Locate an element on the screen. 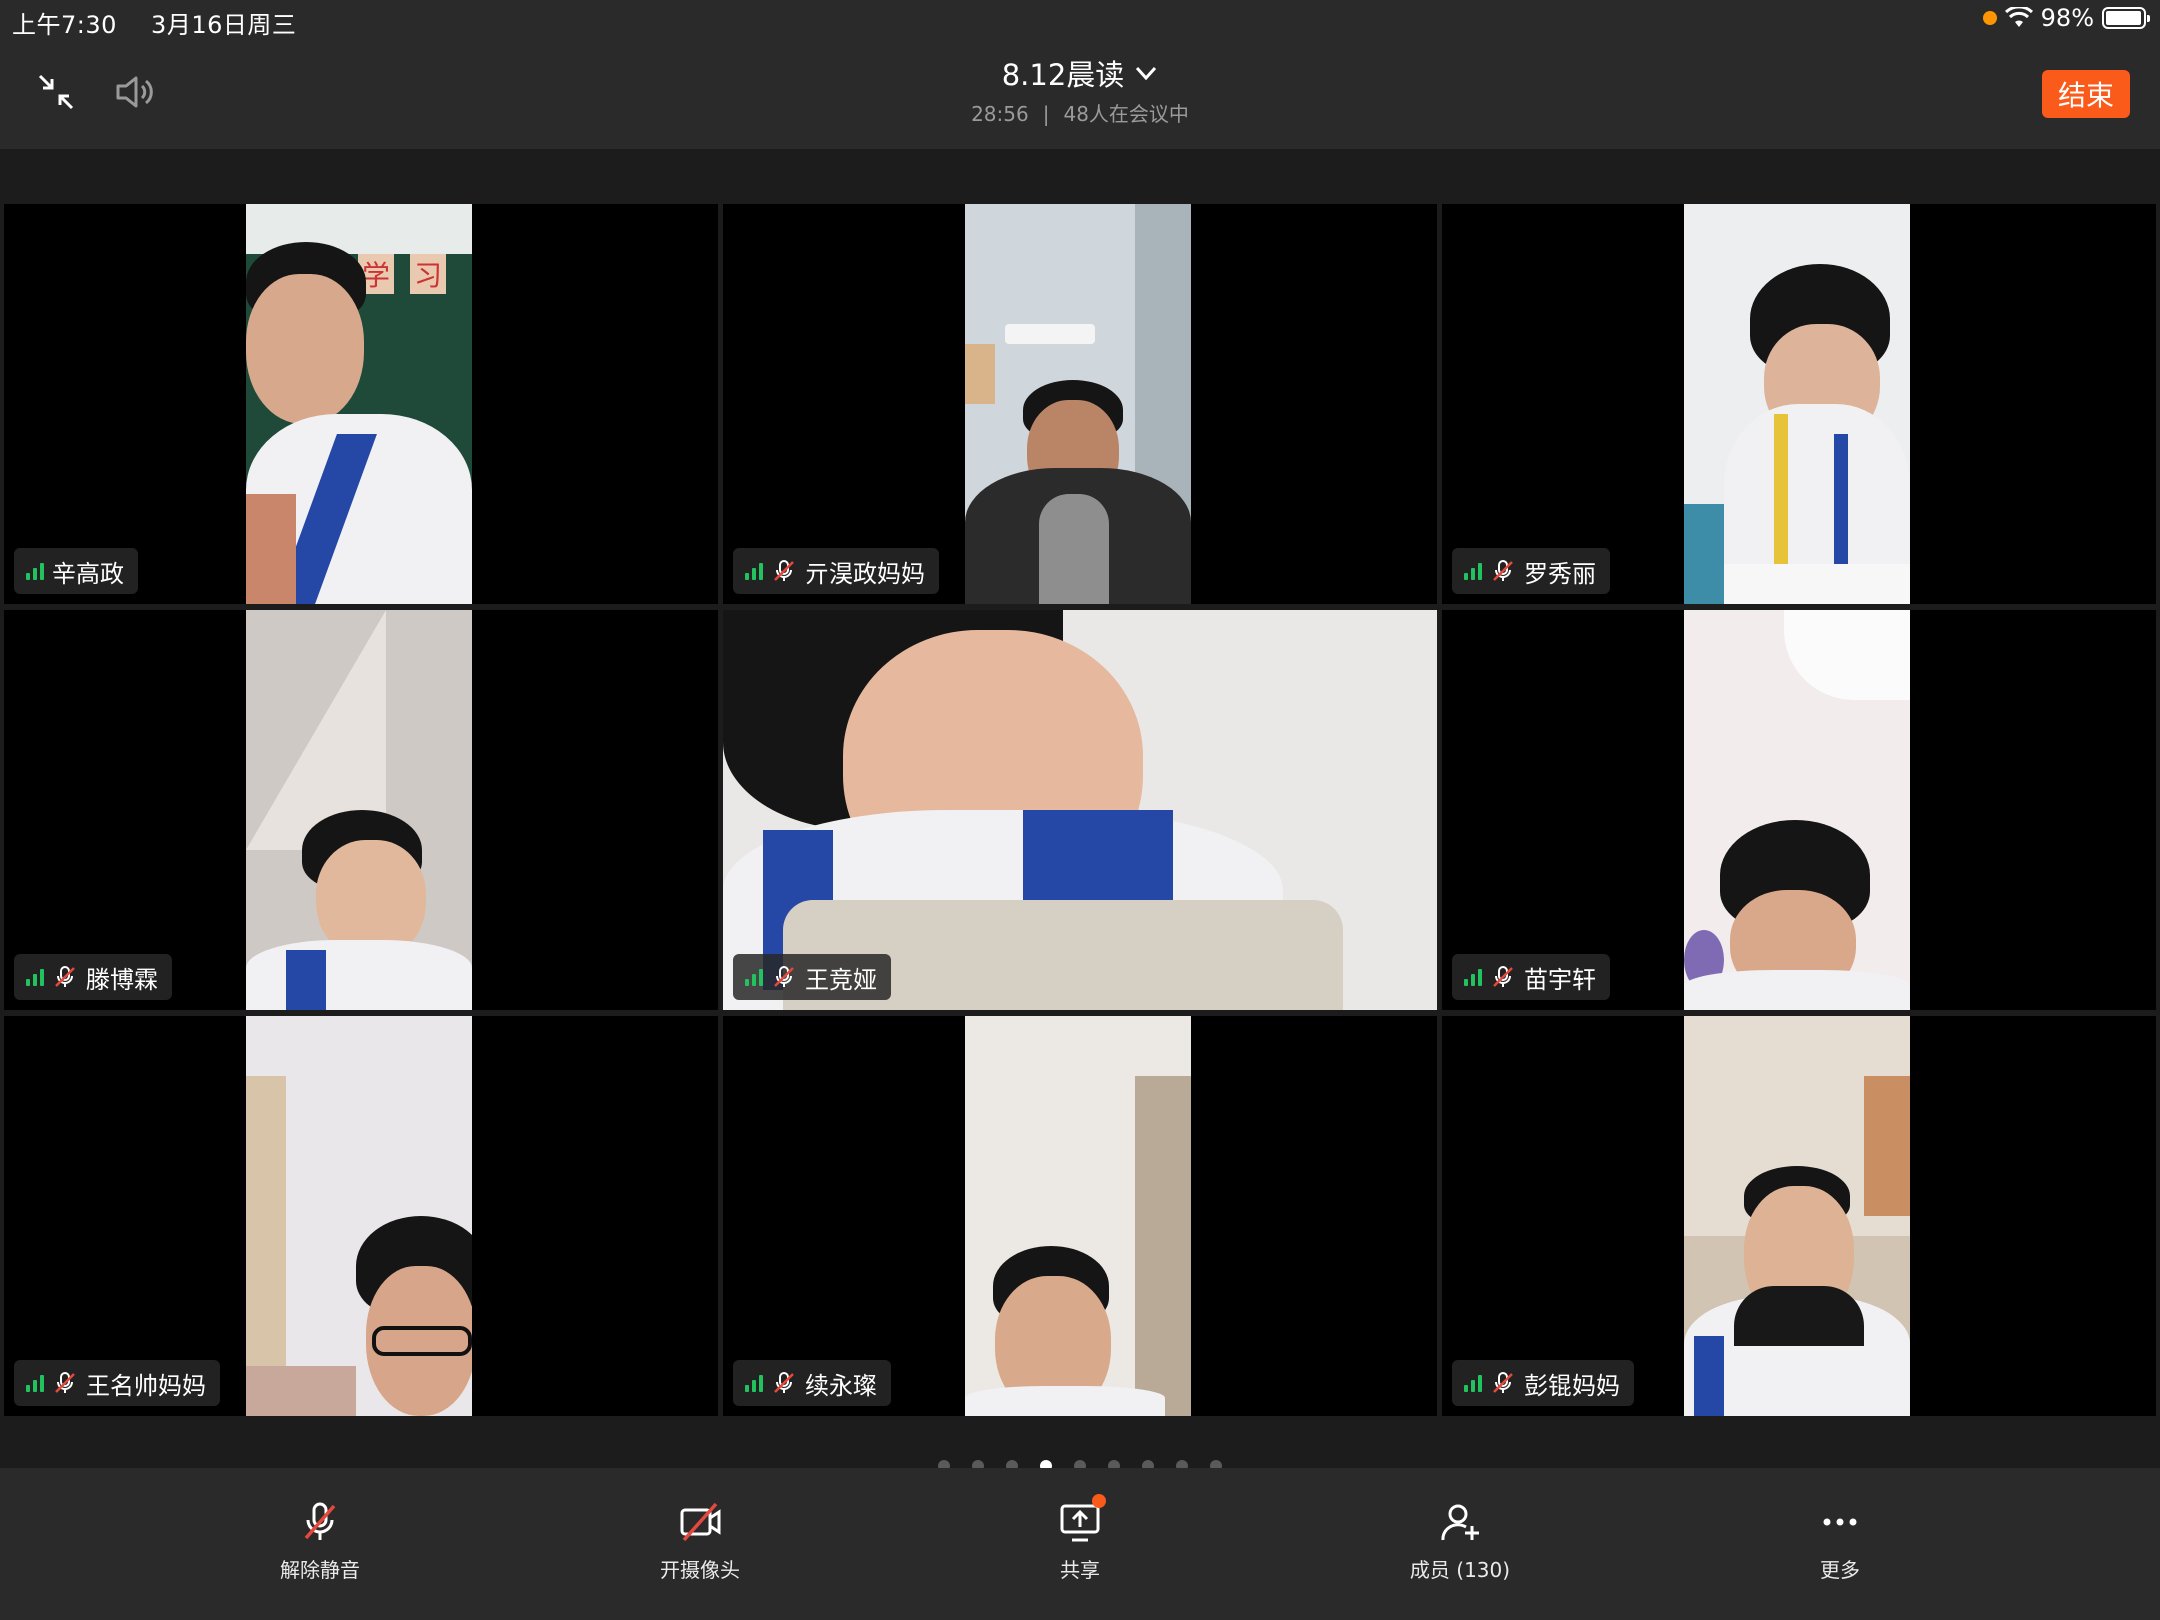 Image resolution: width=2160 pixels, height=1620 pixels. share-button: 共享 is located at coordinates (1080, 1538).